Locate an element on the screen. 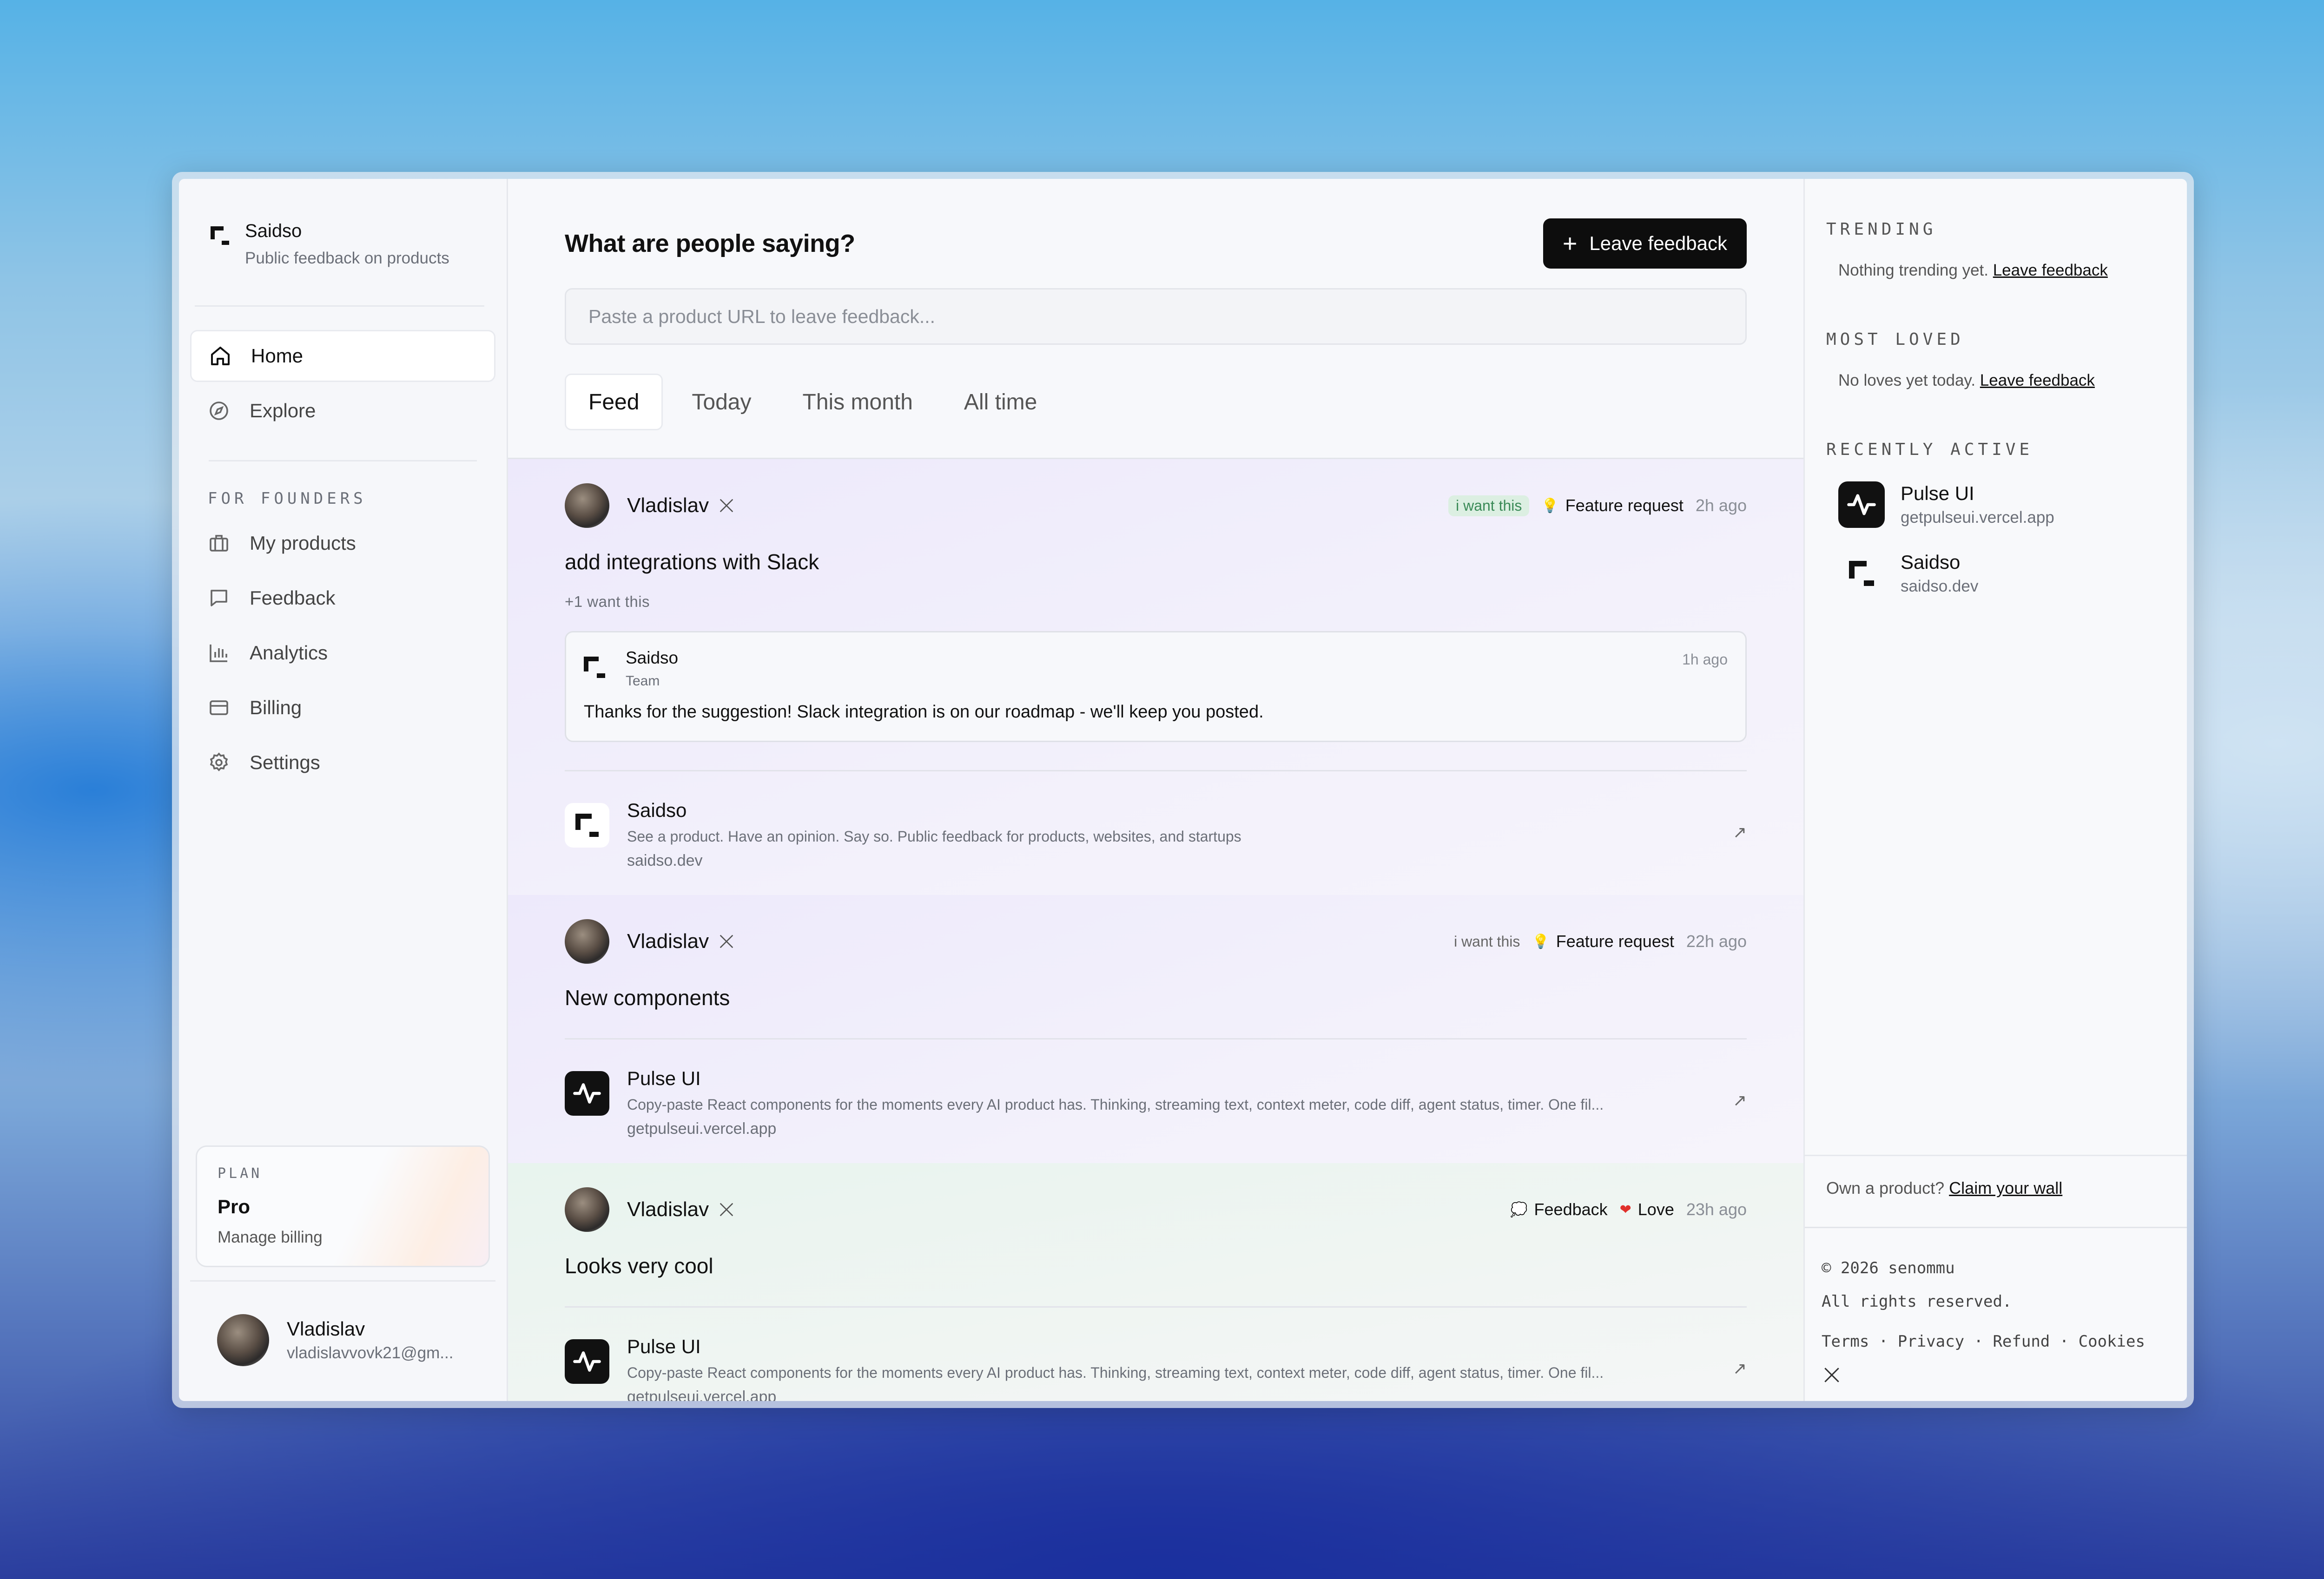 This screenshot has height=1579, width=2324. product-url: getpulseui.vercel.app is located at coordinates (702, 1129).